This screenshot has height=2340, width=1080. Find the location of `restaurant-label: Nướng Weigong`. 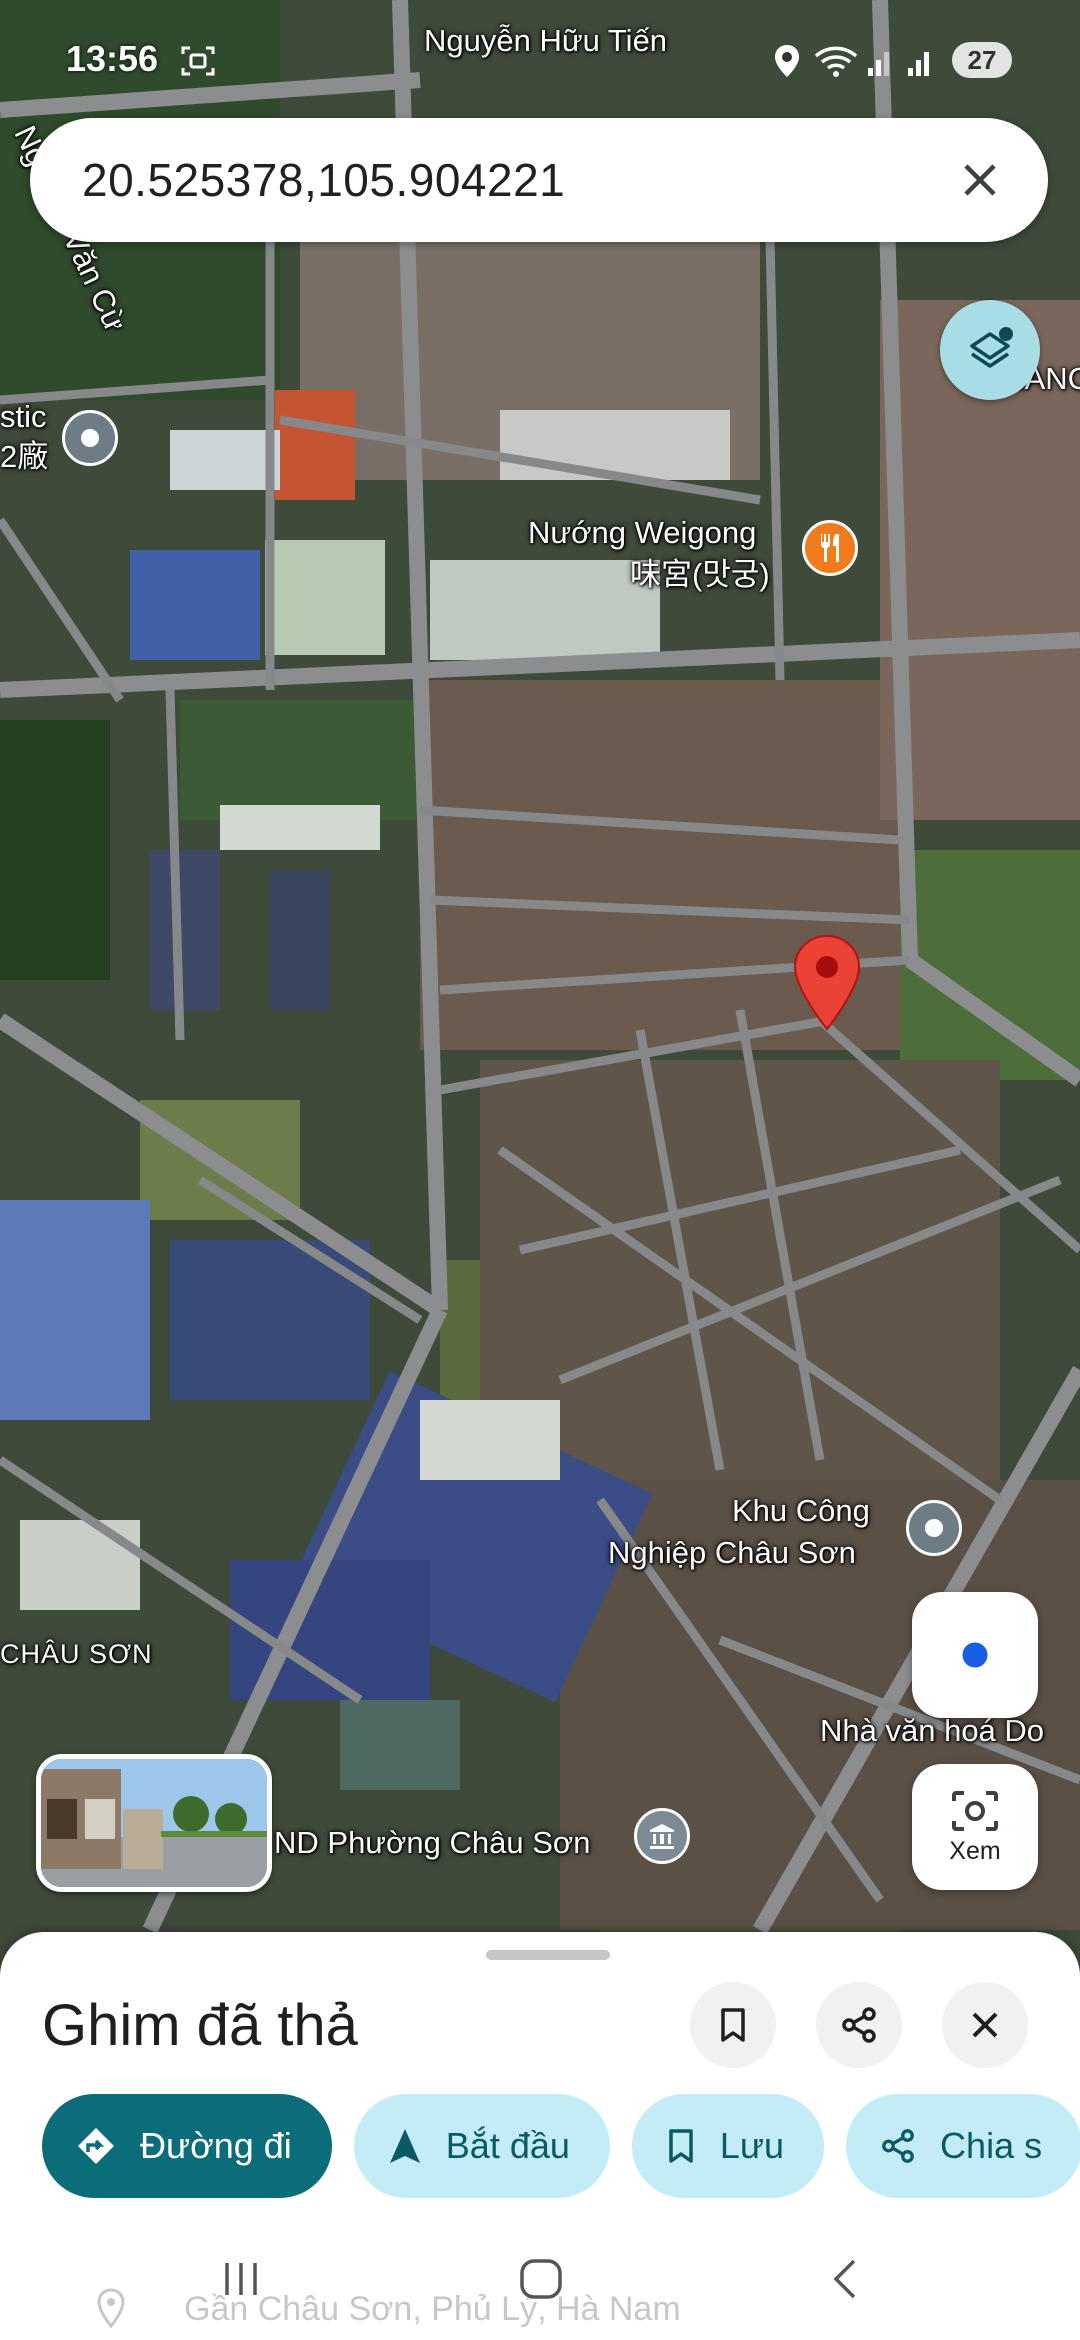

restaurant-label: Nướng Weigong is located at coordinates (642, 532).